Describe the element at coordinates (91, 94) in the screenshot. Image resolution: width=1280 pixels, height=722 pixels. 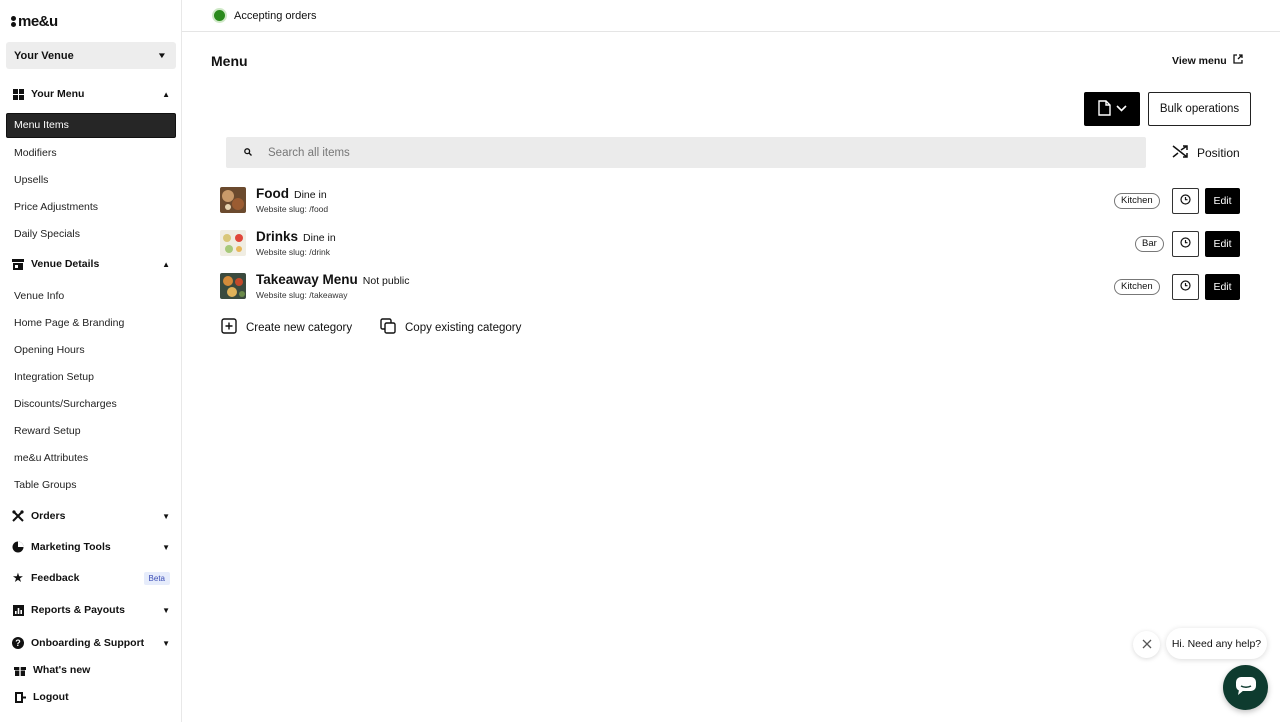
I see `nav-section-your-menu: Your Menu ▲` at that location.